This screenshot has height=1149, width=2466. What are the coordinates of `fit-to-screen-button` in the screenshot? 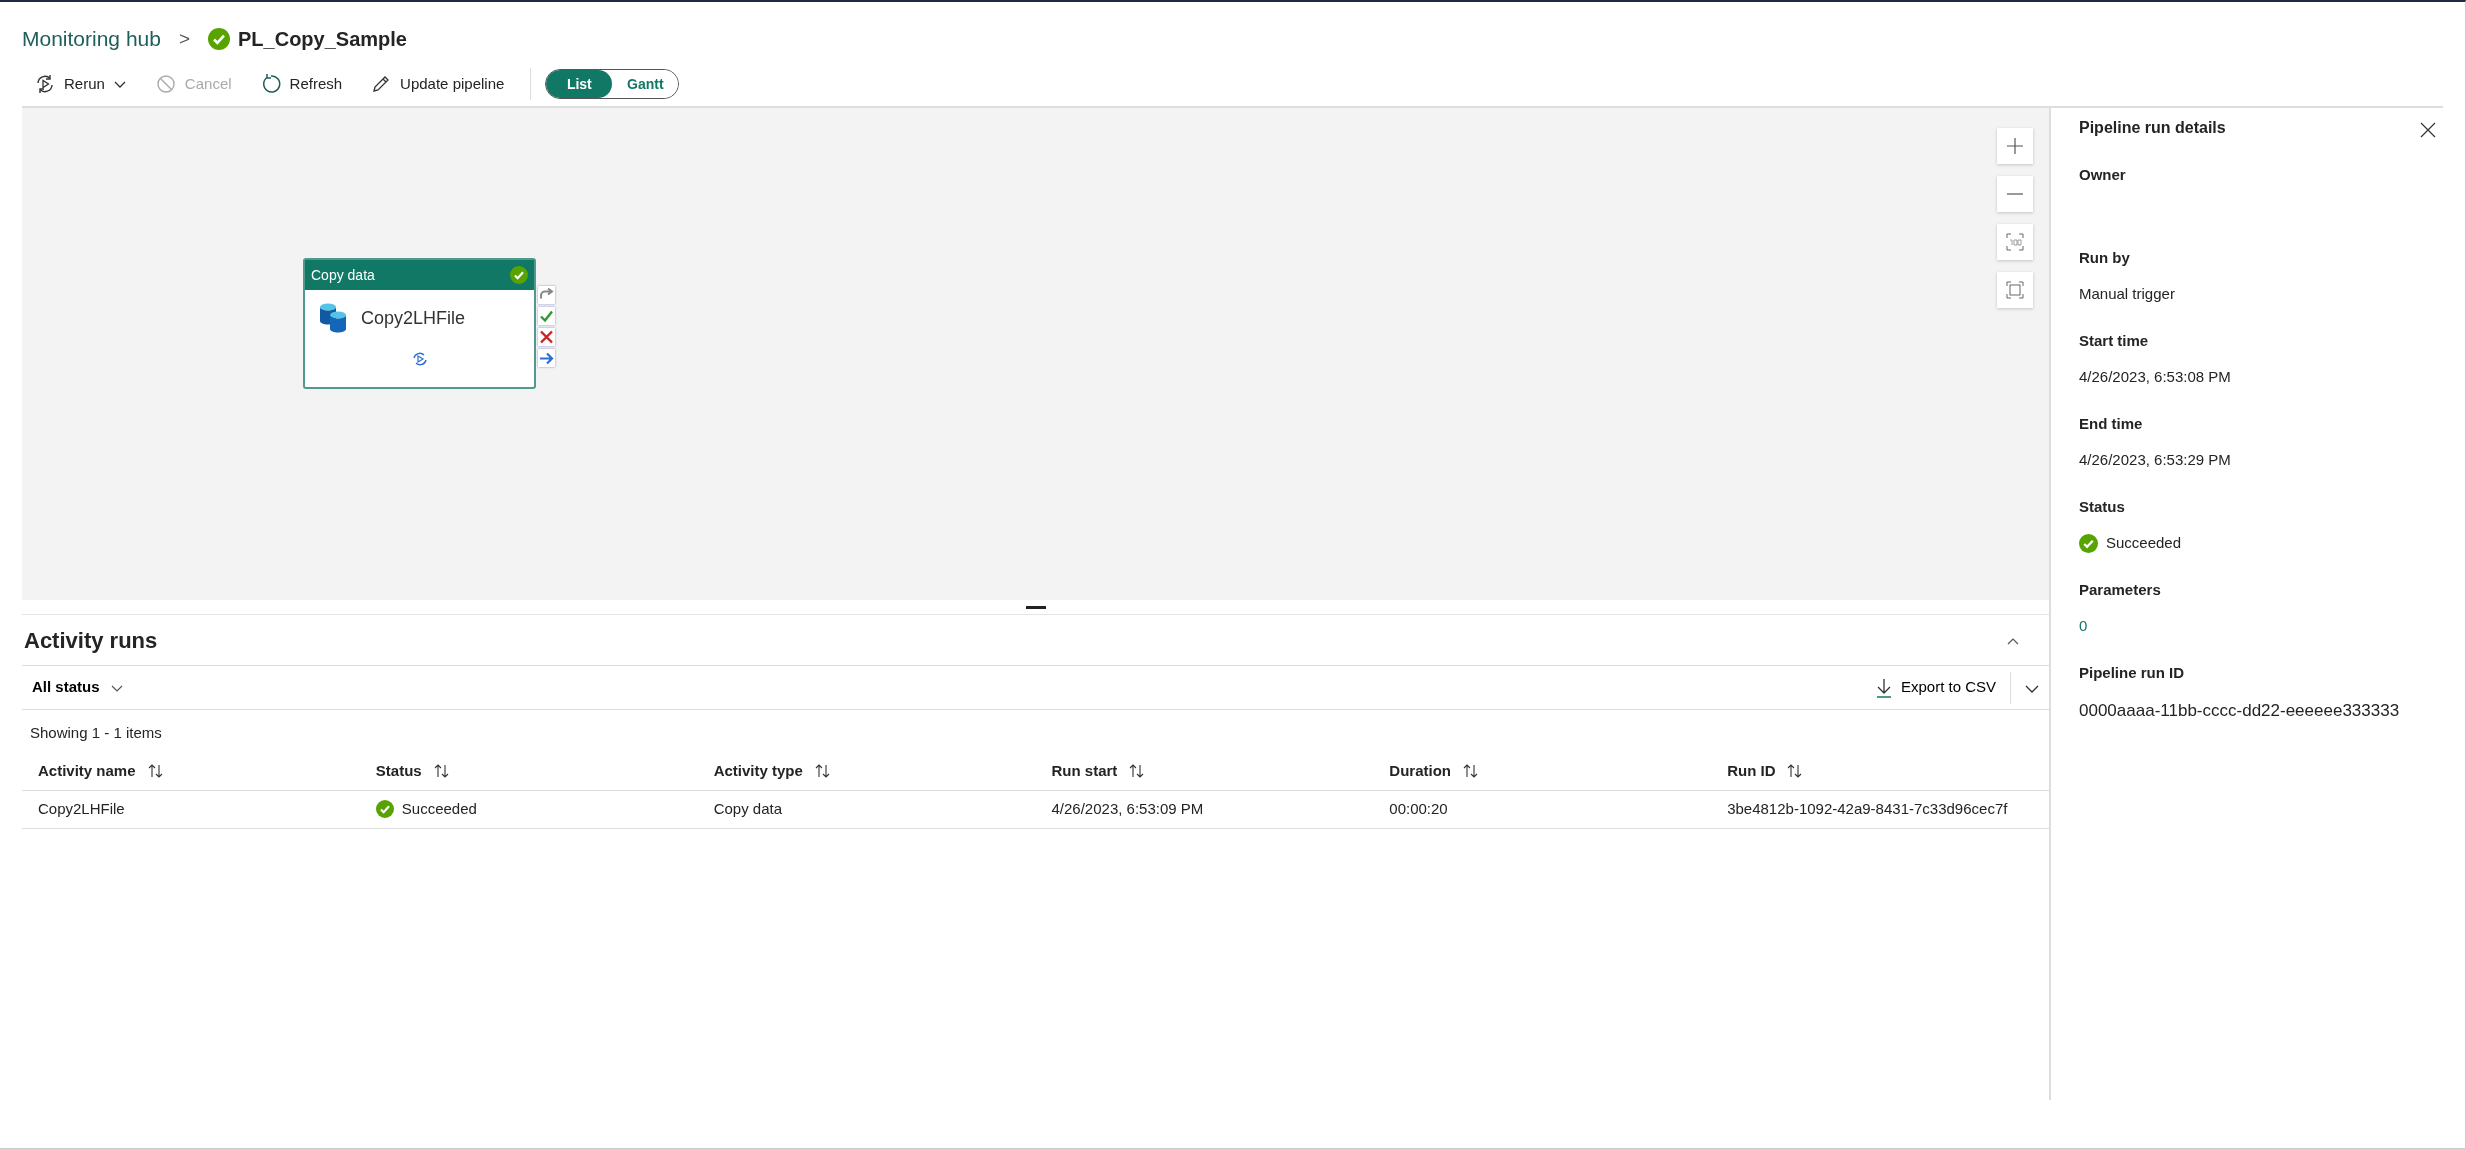 It's located at (2015, 290).